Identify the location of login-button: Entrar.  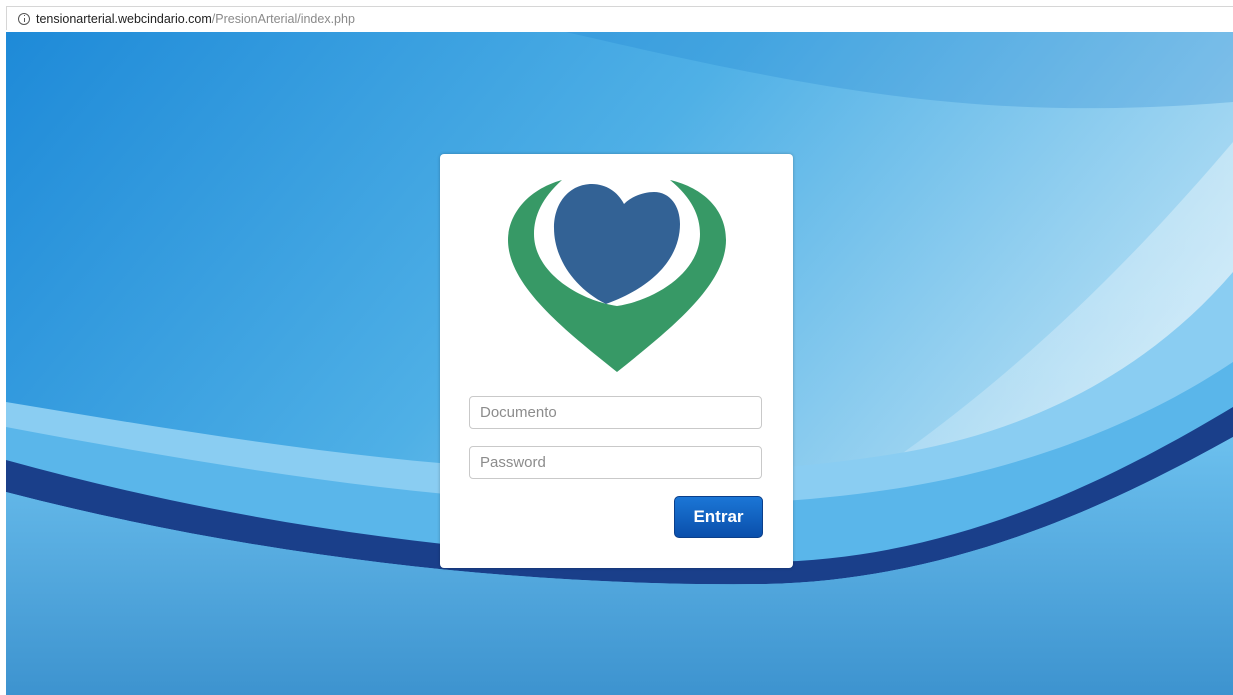
(718, 517).